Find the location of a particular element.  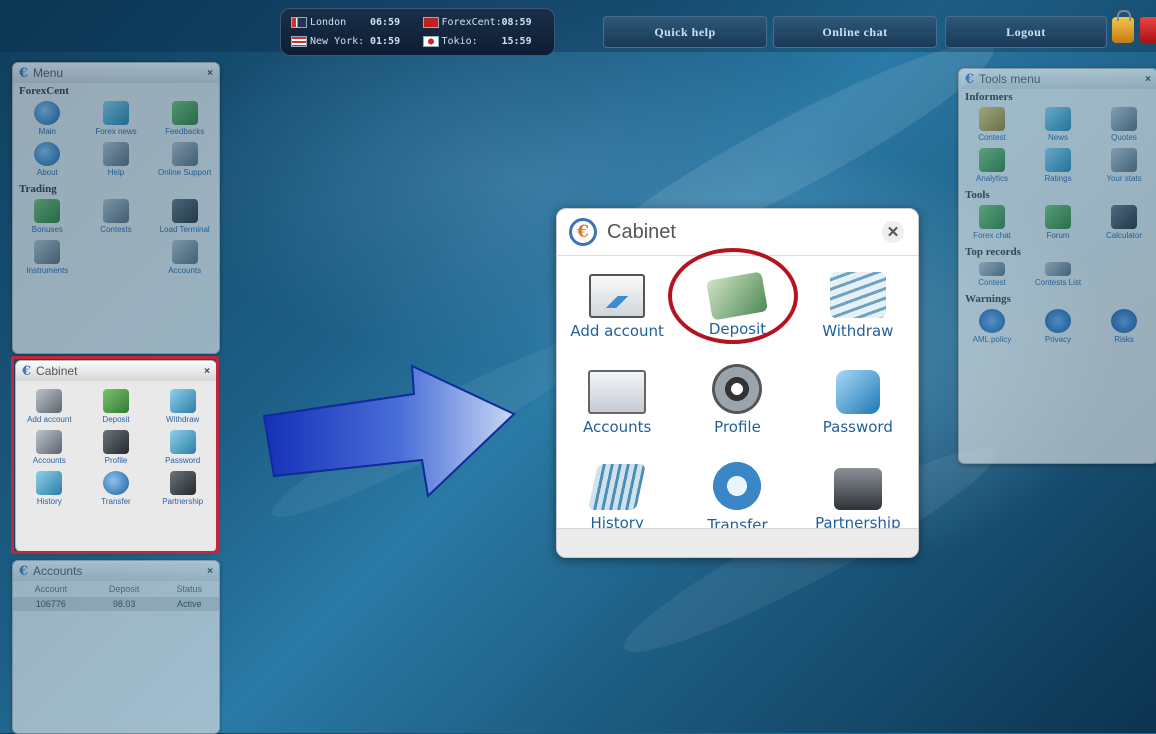

scales-icon is located at coordinates (1124, 119).